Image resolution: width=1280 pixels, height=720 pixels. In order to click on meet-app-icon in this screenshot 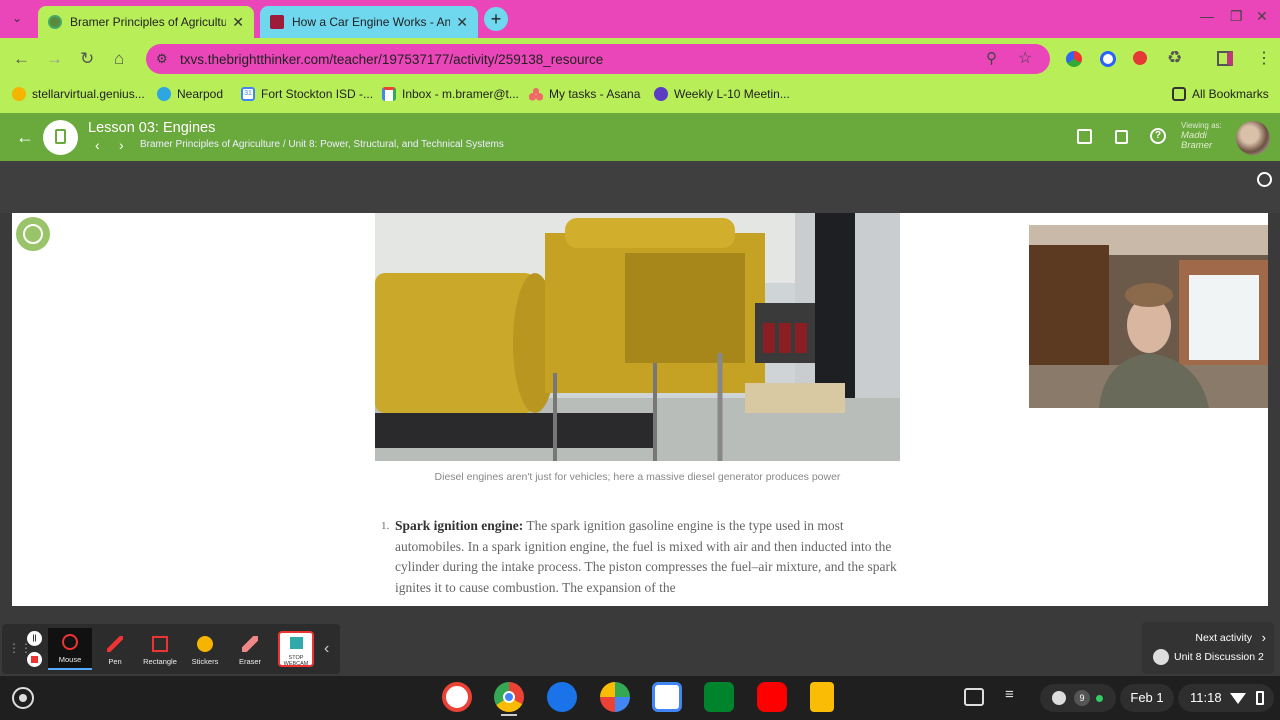, I will do `click(719, 697)`.